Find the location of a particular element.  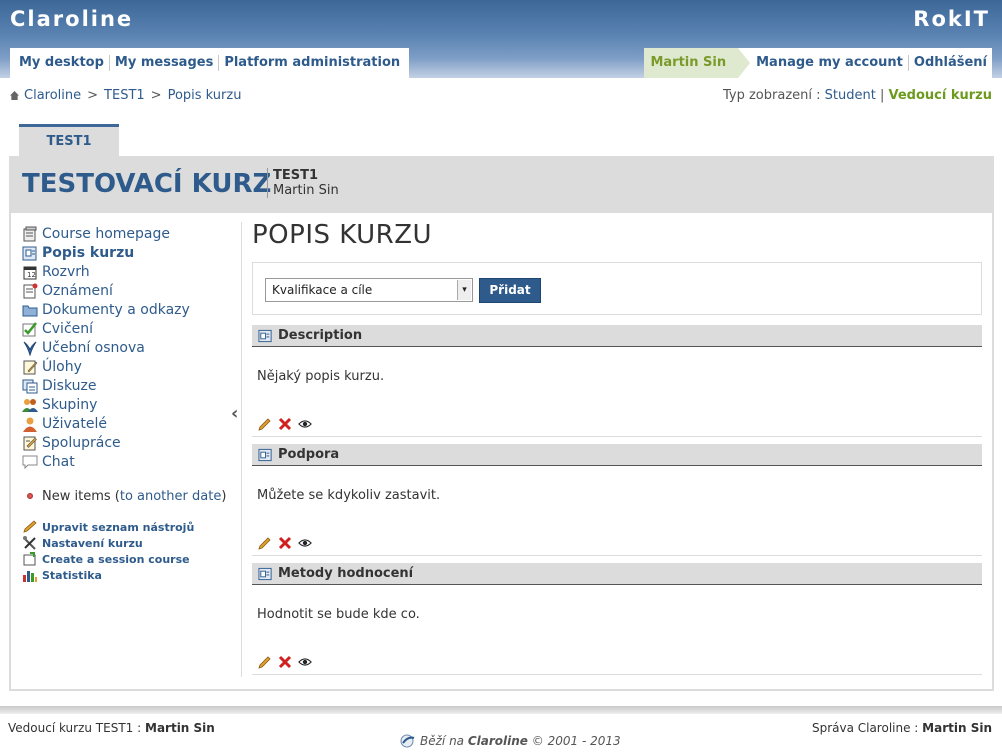

tab-my-desktop: My desktop is located at coordinates (62, 63).